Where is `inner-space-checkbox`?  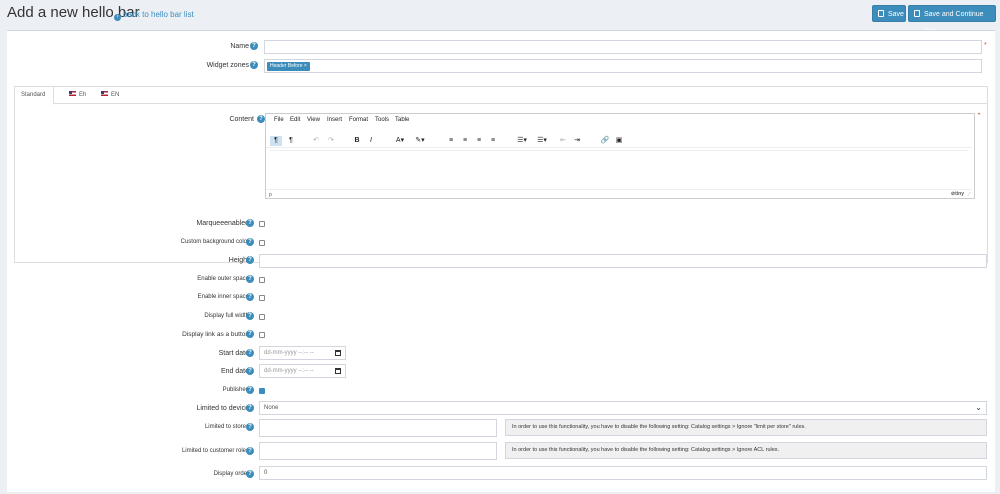 inner-space-checkbox is located at coordinates (262, 298).